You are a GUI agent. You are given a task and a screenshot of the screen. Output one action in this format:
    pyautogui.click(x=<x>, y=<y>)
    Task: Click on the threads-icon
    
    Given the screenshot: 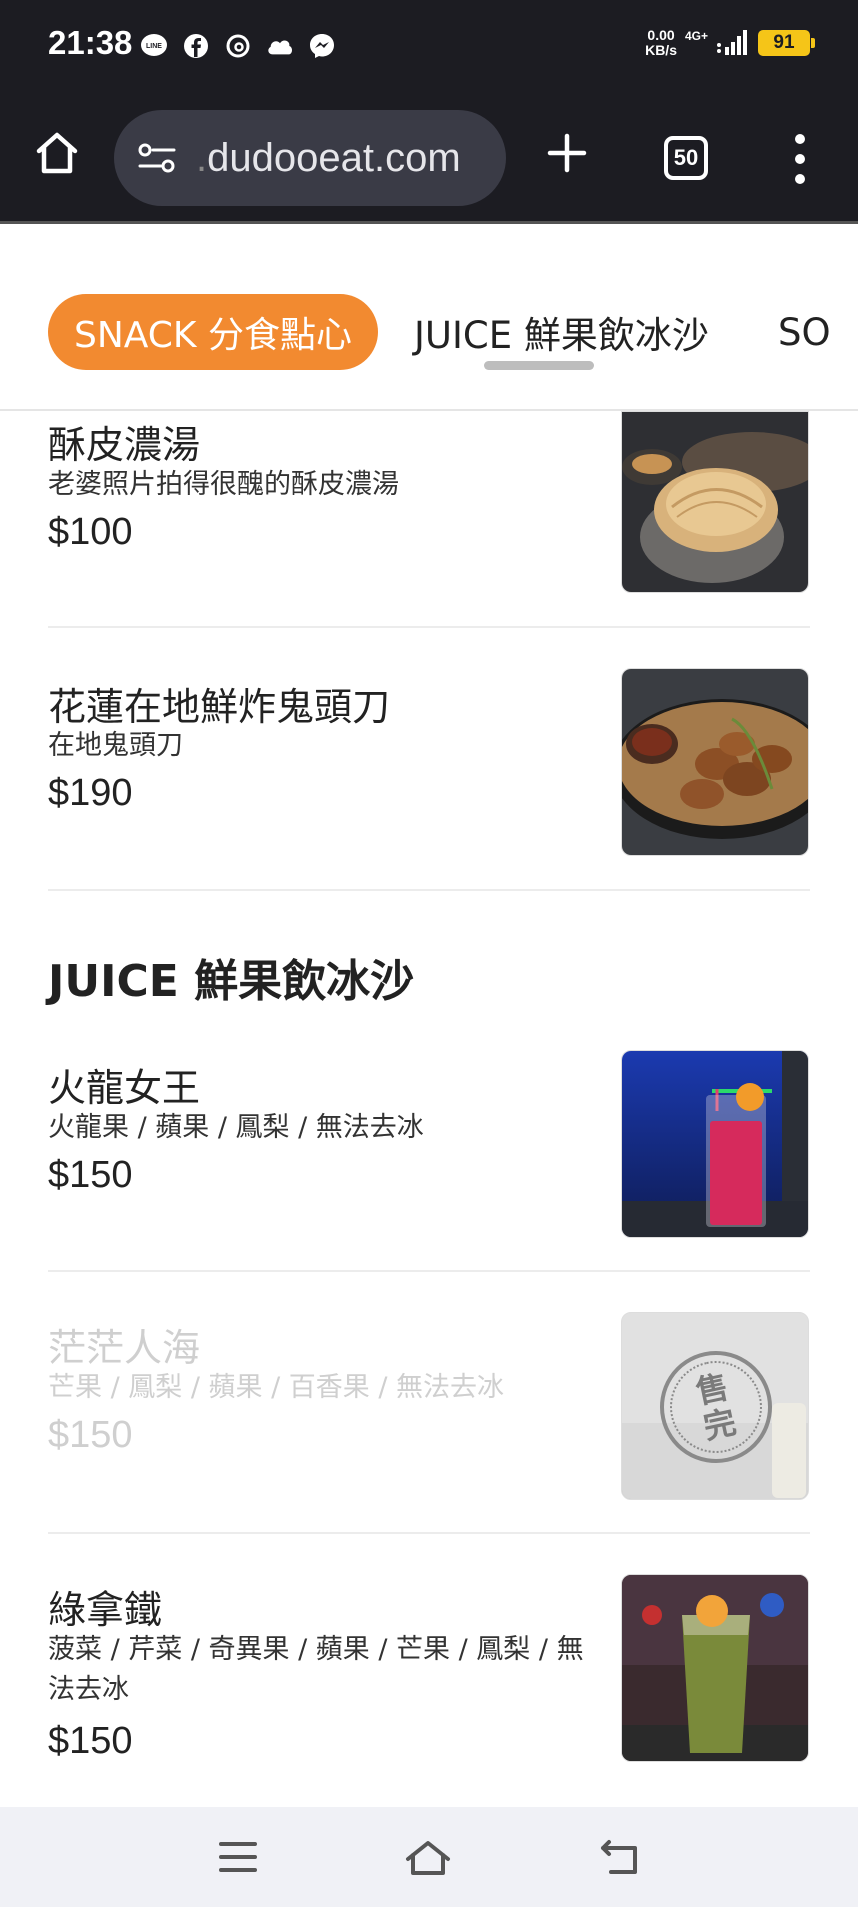 What is the action you would take?
    pyautogui.click(x=238, y=46)
    